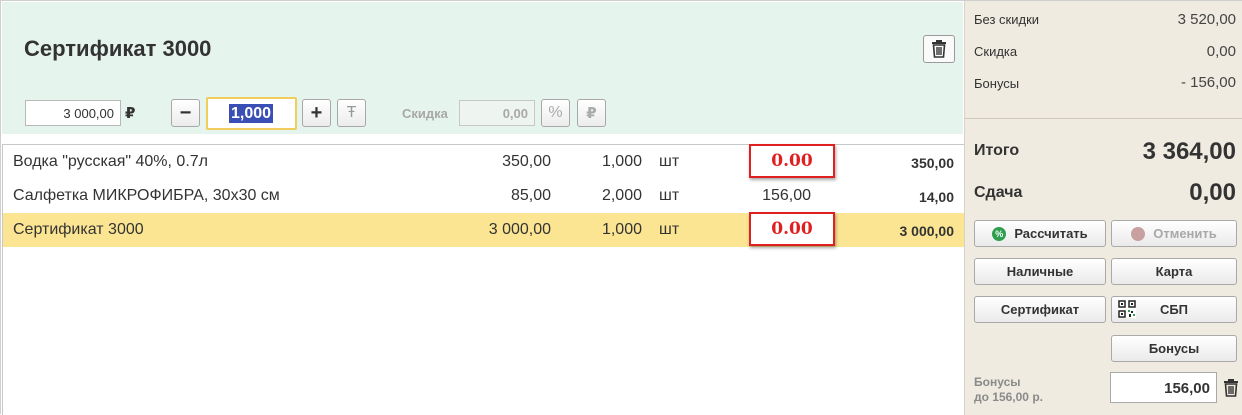 This screenshot has height=415, width=1242. I want to click on calculate-button: % Рассчитать, so click(1040, 233).